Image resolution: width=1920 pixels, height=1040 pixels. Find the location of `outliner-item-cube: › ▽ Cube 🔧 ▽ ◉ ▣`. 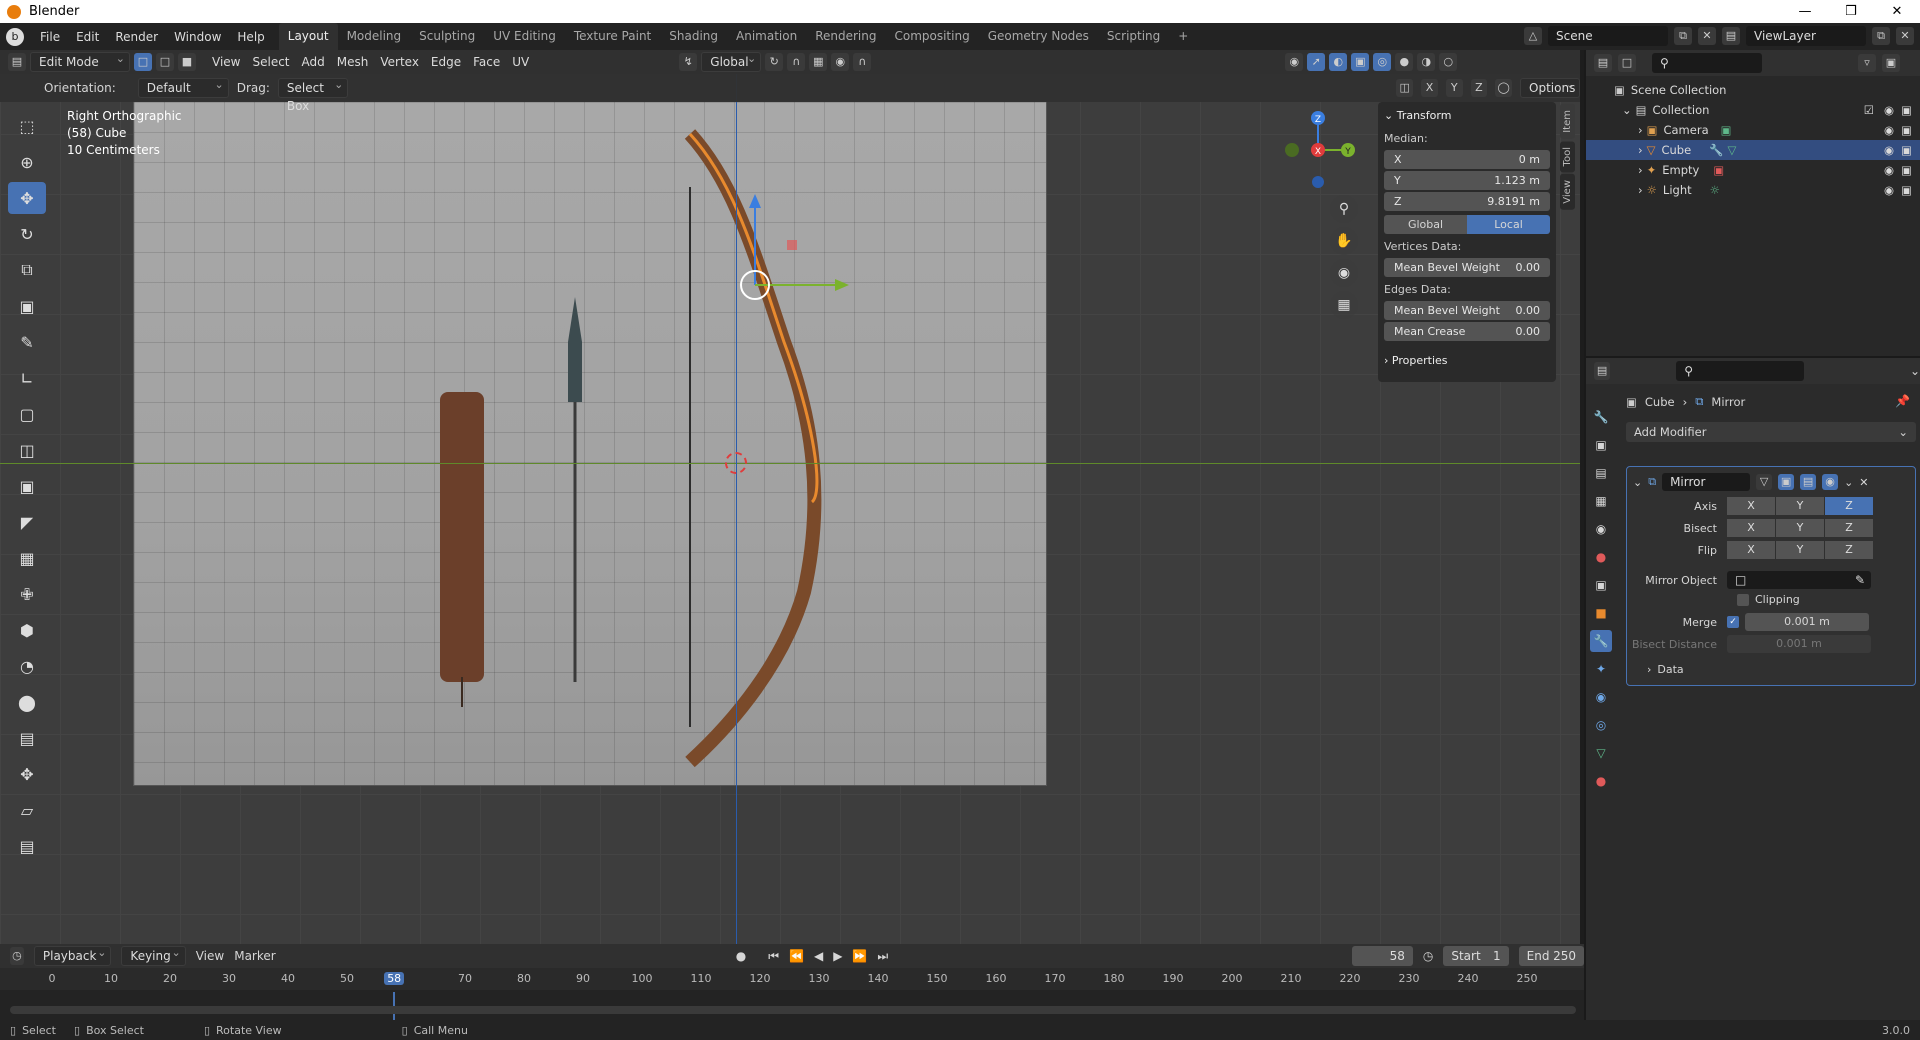

outliner-item-cube: › ▽ Cube 🔧 ▽ ◉ ▣ is located at coordinates (1753, 150).